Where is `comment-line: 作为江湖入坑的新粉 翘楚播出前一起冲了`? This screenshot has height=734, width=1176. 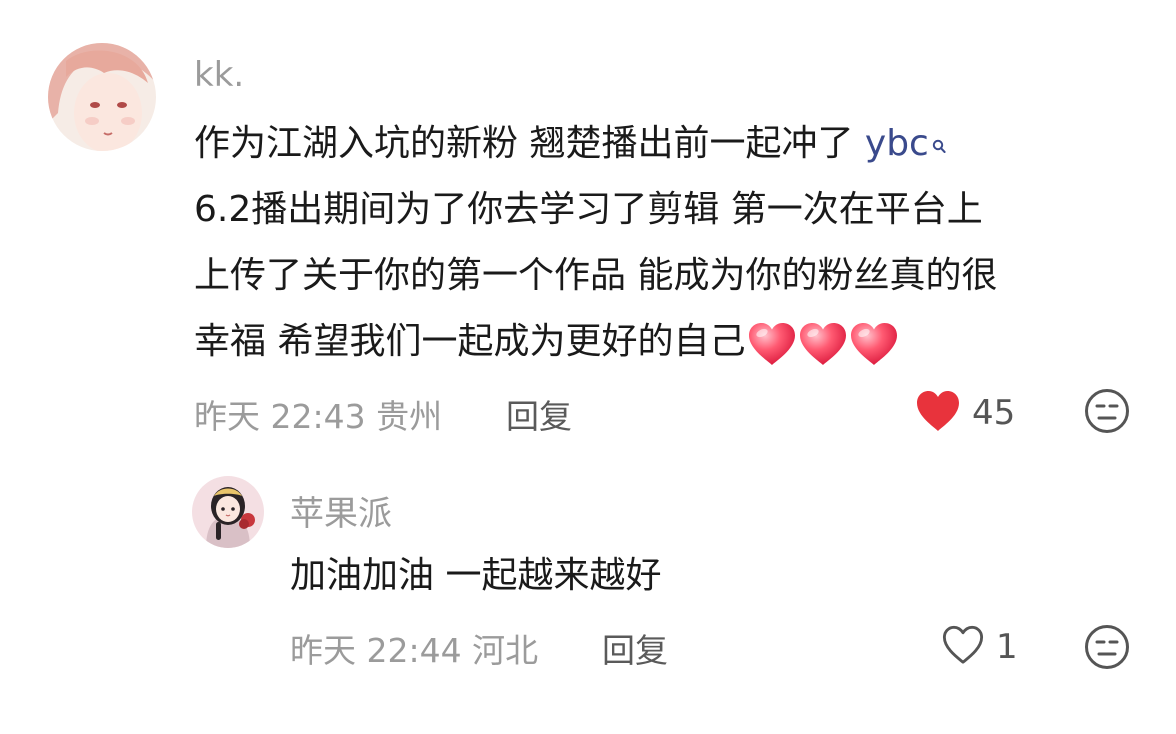 comment-line: 作为江湖入坑的新粉 翘楚播出前一起冲了 is located at coordinates (529, 143).